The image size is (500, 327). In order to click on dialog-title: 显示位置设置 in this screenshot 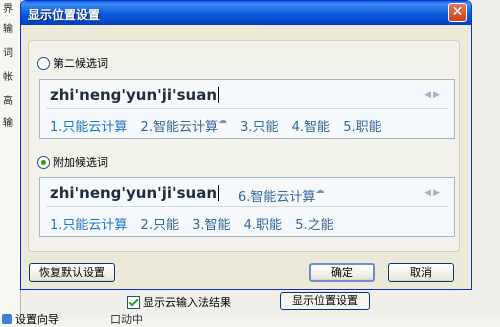, I will do `click(64, 15)`.